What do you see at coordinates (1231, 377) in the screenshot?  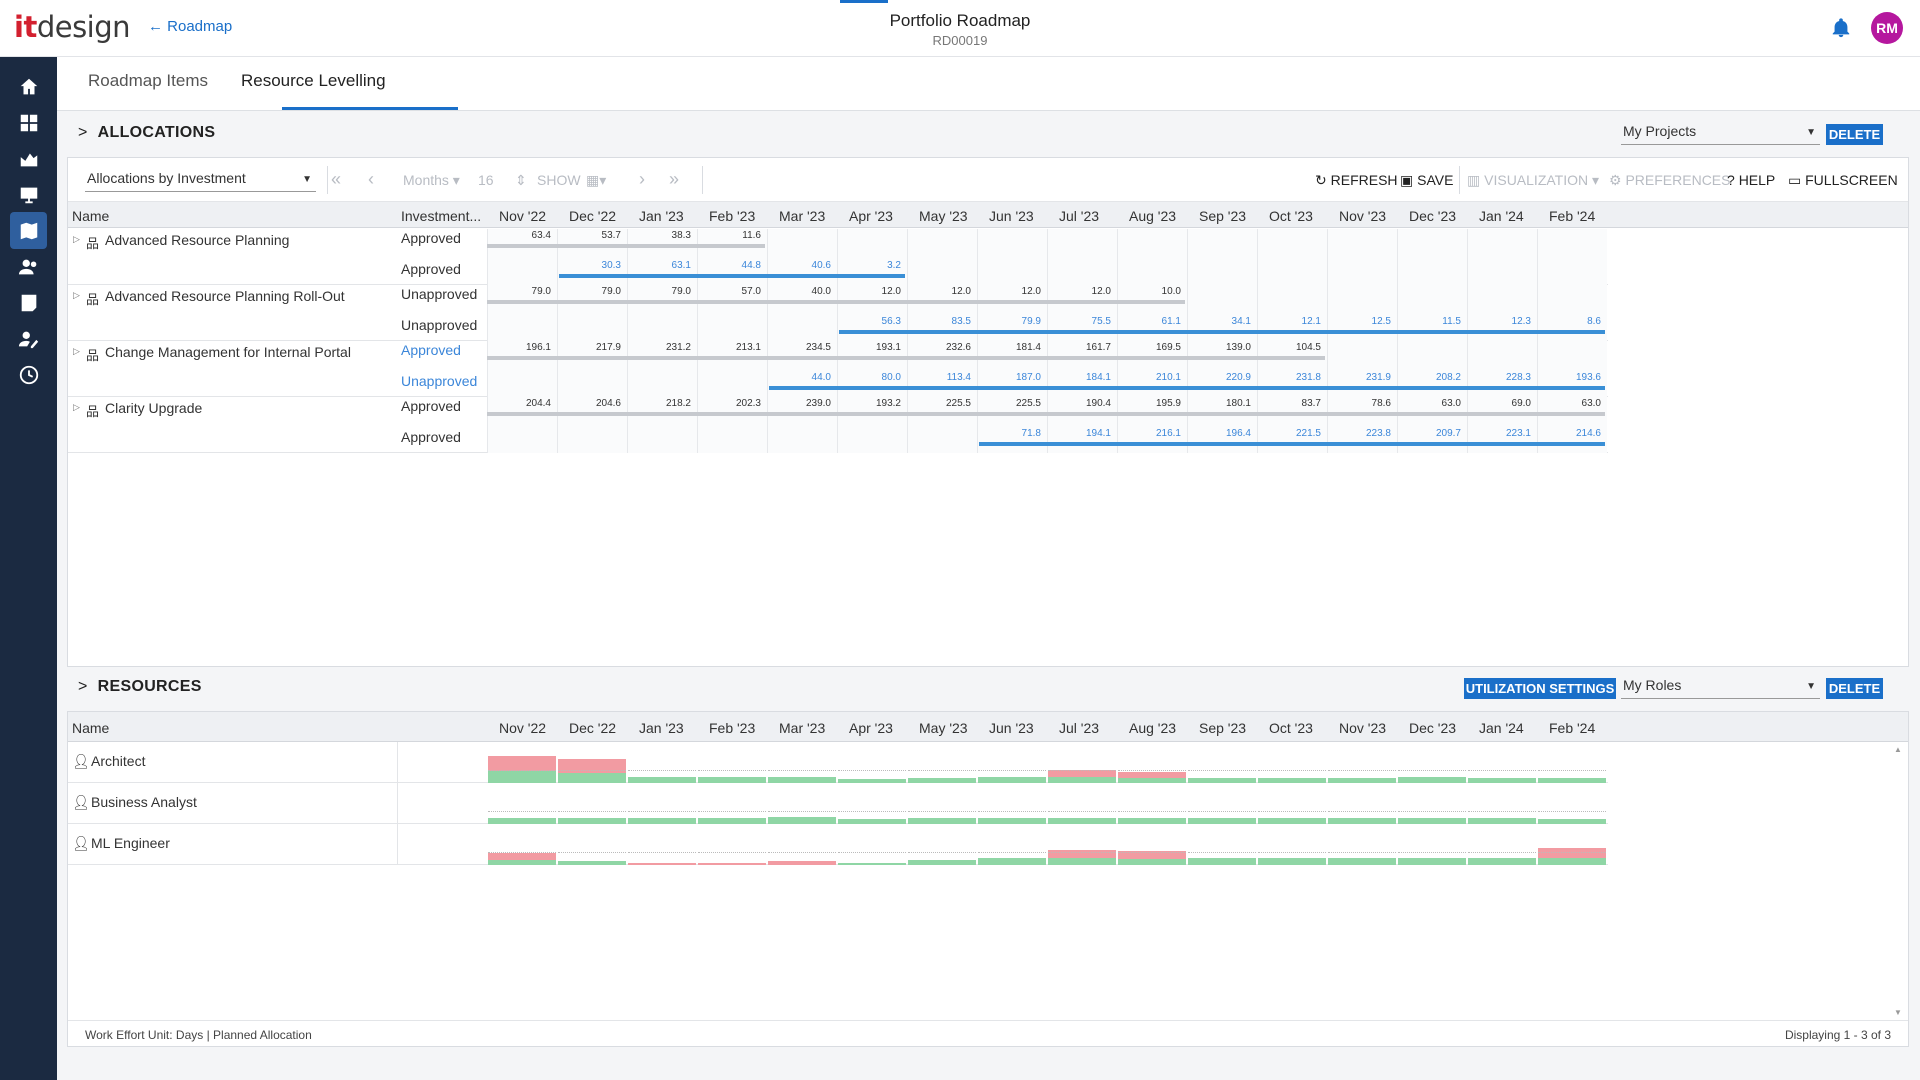 I see `allocation-value: 220.9` at bounding box center [1231, 377].